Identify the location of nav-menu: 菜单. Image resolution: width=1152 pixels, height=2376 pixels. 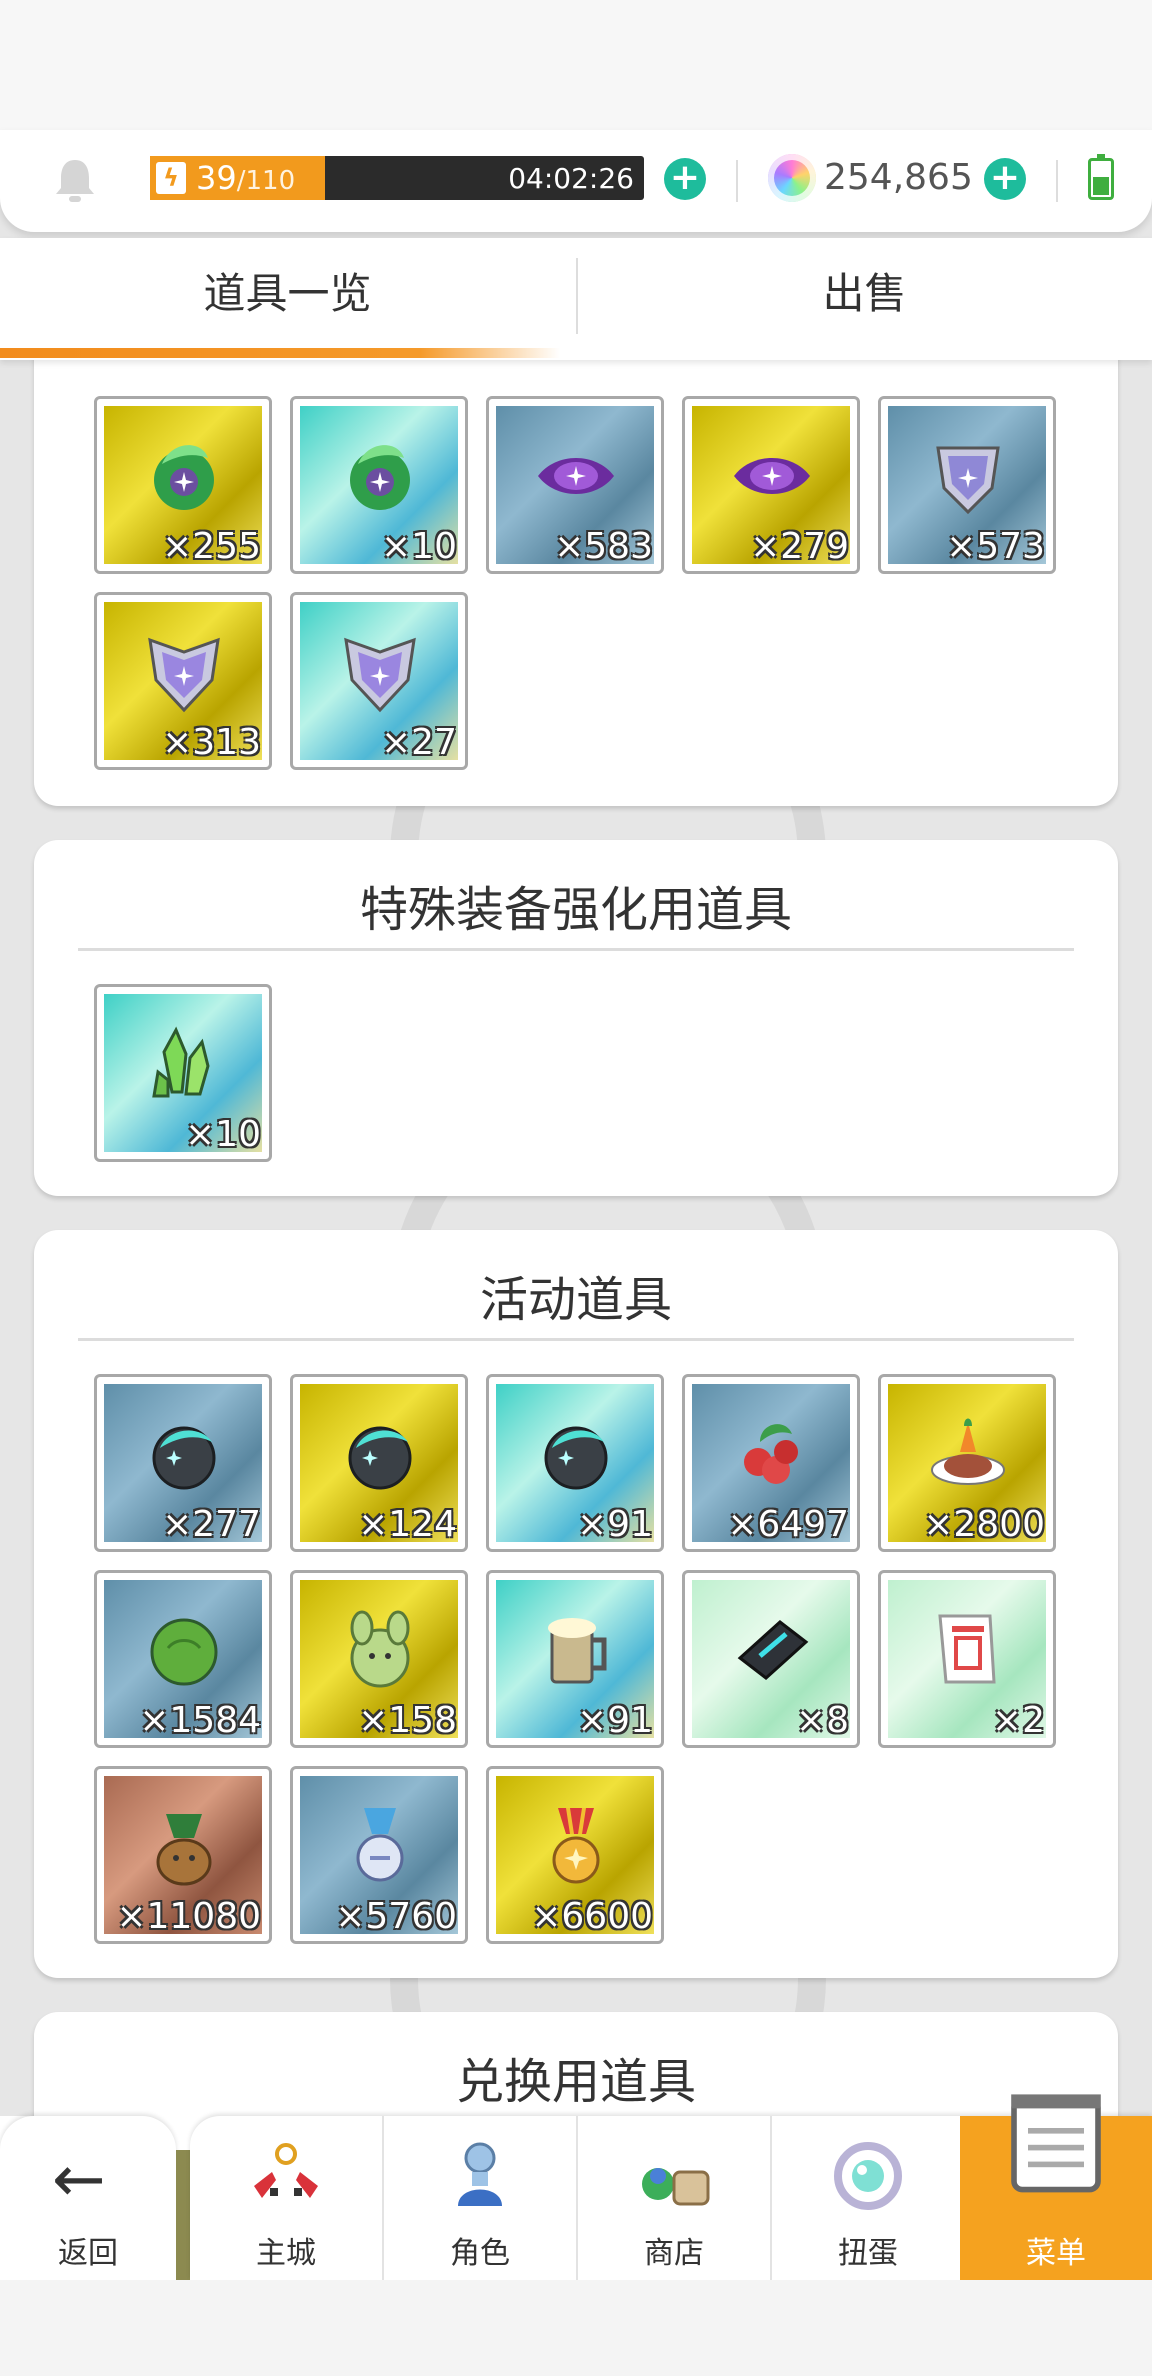
(1056, 2187).